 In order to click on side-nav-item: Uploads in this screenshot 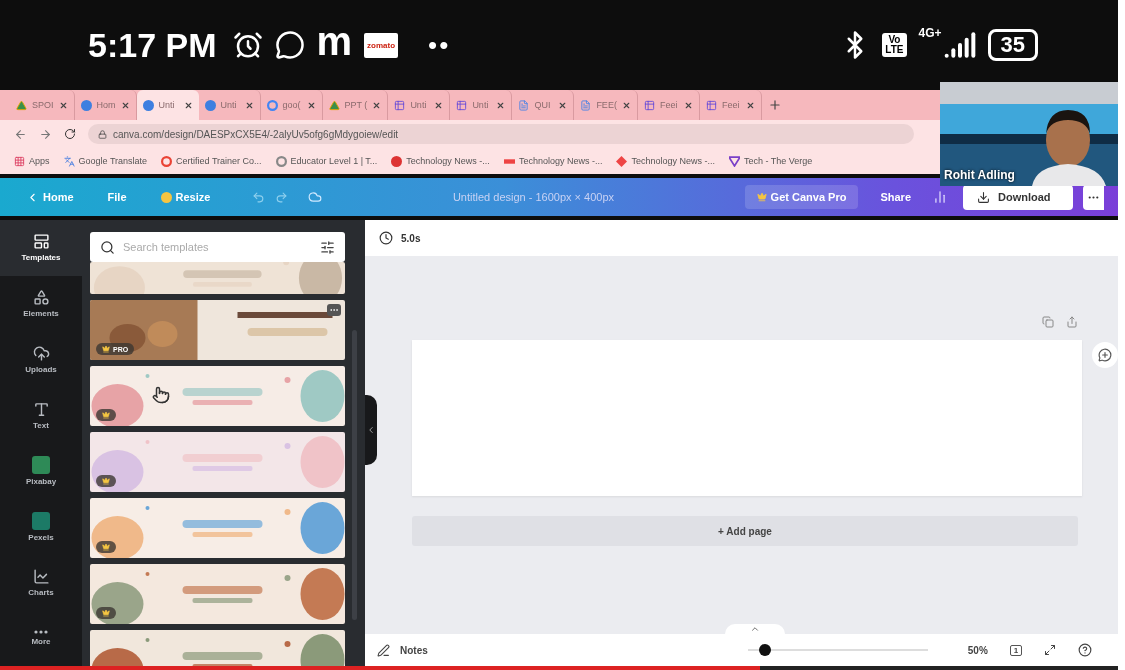, I will do `click(41, 359)`.